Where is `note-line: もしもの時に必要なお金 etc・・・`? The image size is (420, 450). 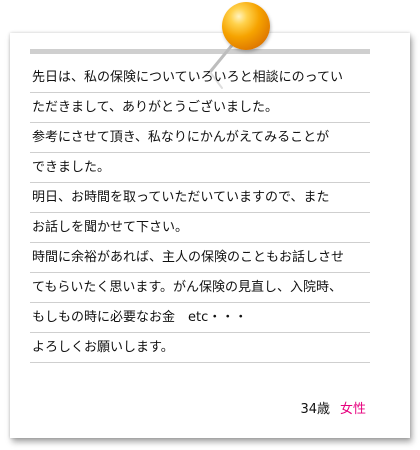
note-line: もしもの時に必要なお金 etc・・・ is located at coordinates (200, 318).